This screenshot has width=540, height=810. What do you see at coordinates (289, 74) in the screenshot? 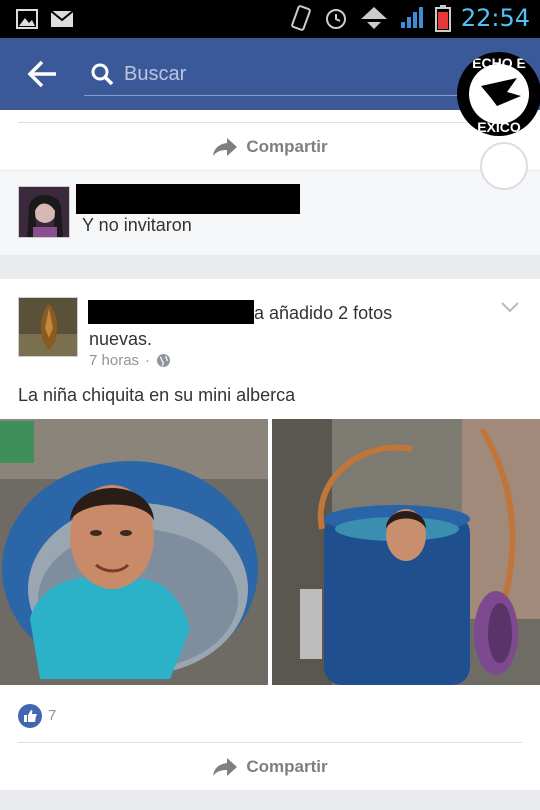
I see `search-input` at bounding box center [289, 74].